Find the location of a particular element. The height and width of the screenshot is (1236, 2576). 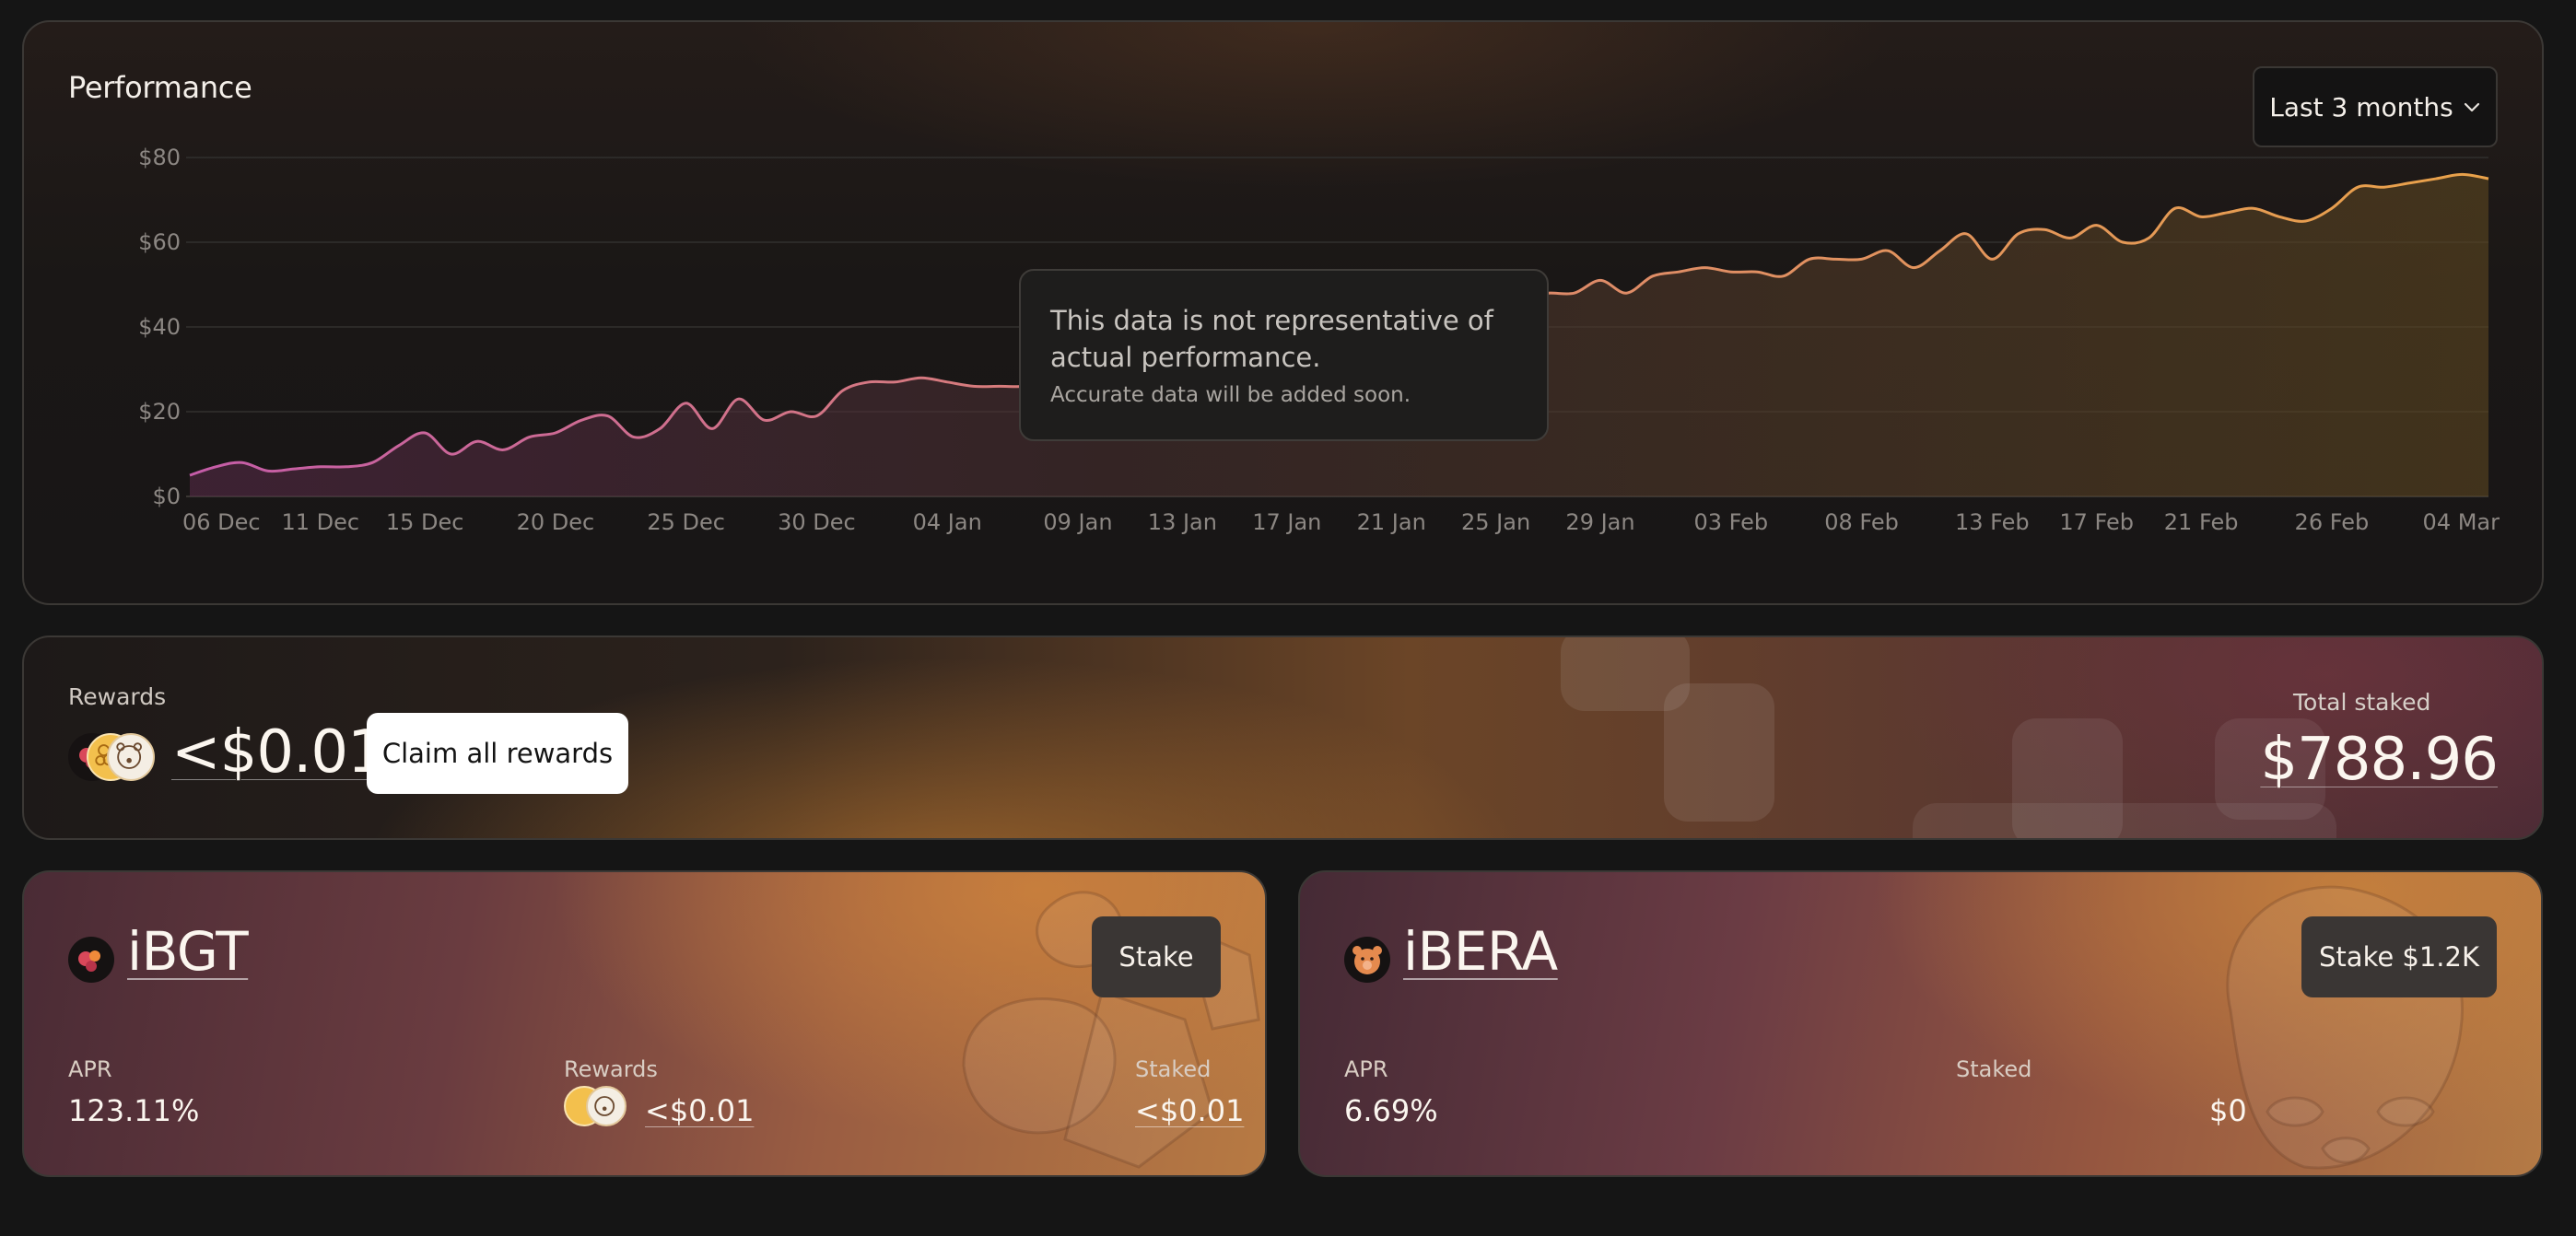

x-tick-label: 25 Dec is located at coordinates (686, 522).